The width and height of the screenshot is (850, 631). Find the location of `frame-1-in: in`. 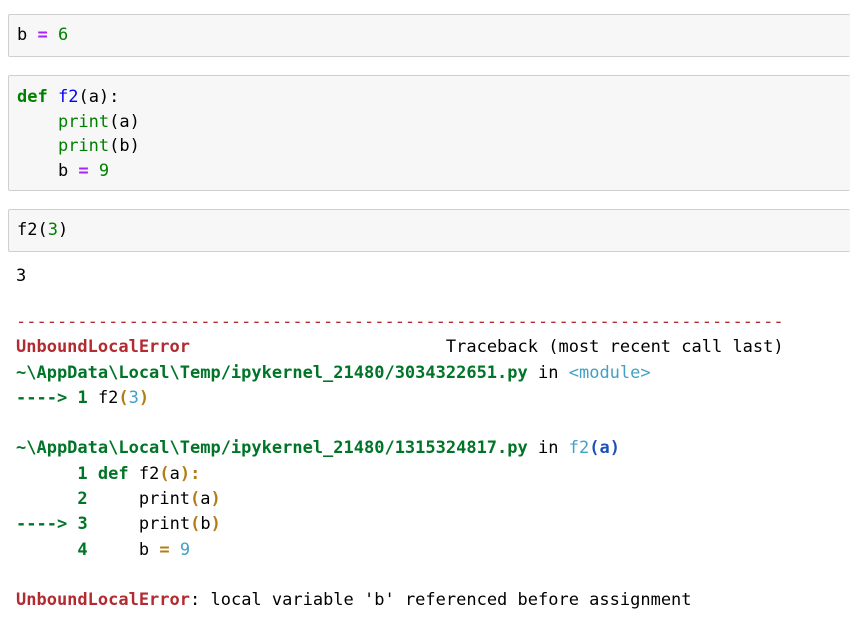

frame-1-in: in is located at coordinates (548, 372).